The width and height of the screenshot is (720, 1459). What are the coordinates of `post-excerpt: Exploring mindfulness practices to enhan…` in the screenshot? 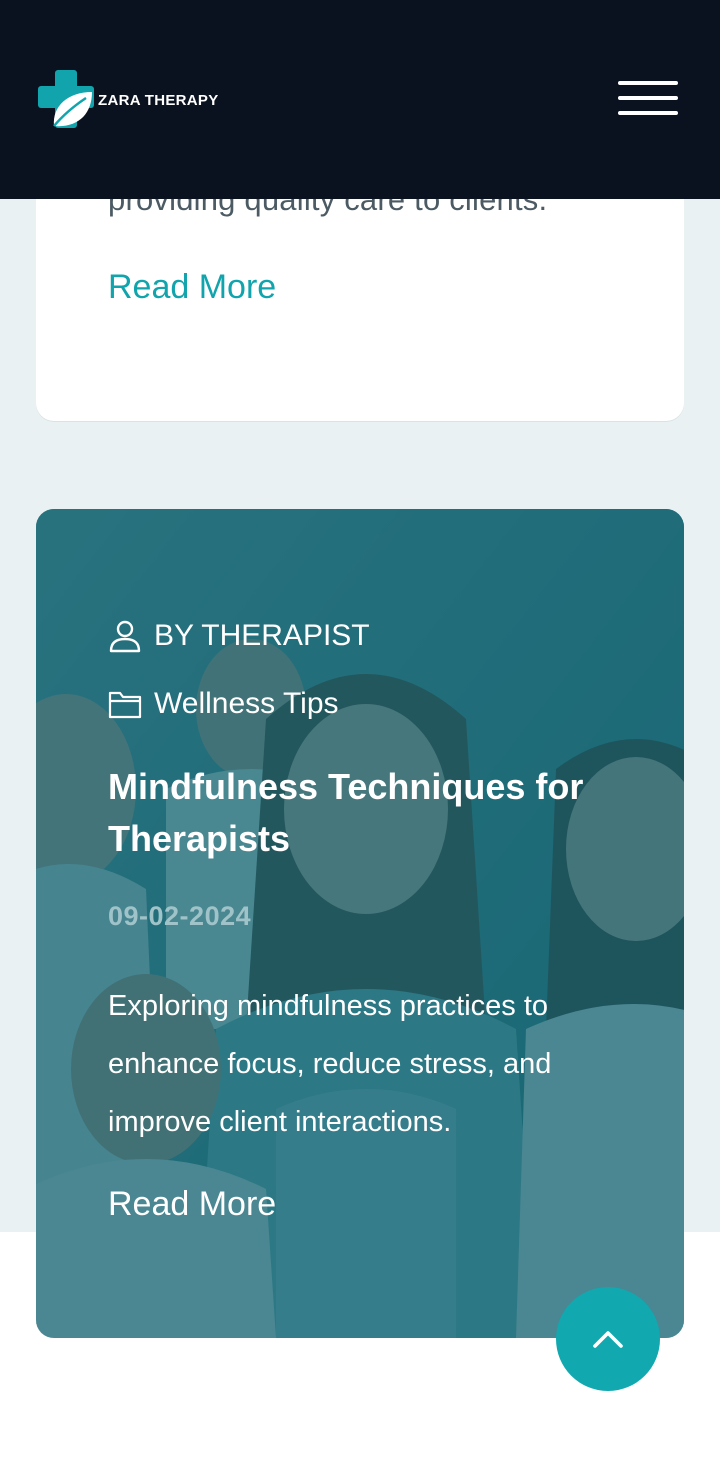 It's located at (330, 1064).